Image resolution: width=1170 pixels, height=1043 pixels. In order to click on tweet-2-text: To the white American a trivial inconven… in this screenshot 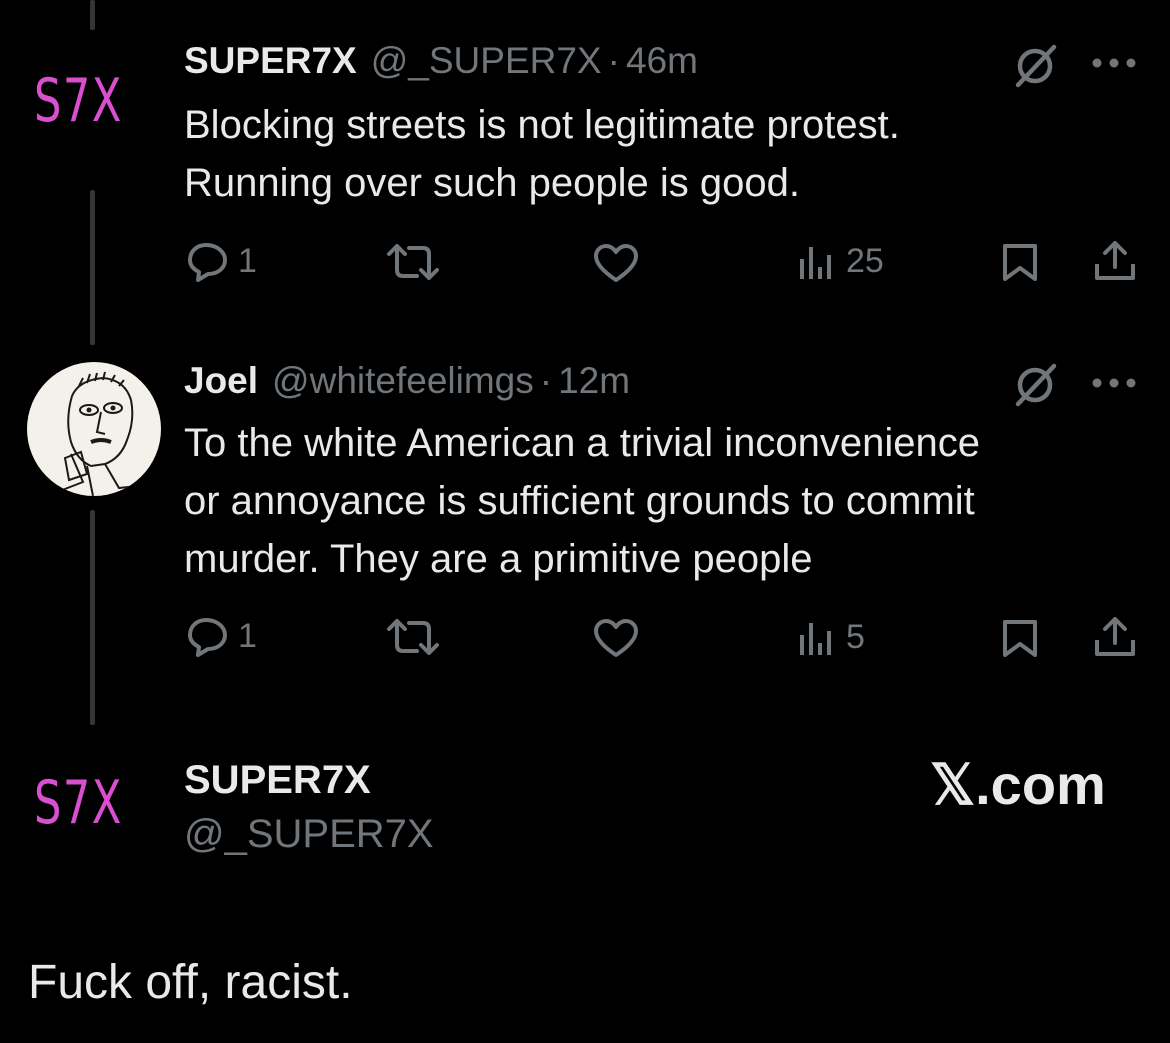, I will do `click(659, 501)`.